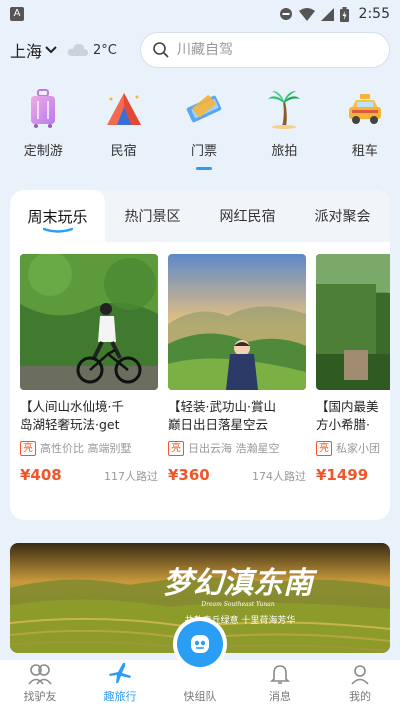  I want to click on product-tags: 亮 高性价比 高端别墅, so click(89, 448).